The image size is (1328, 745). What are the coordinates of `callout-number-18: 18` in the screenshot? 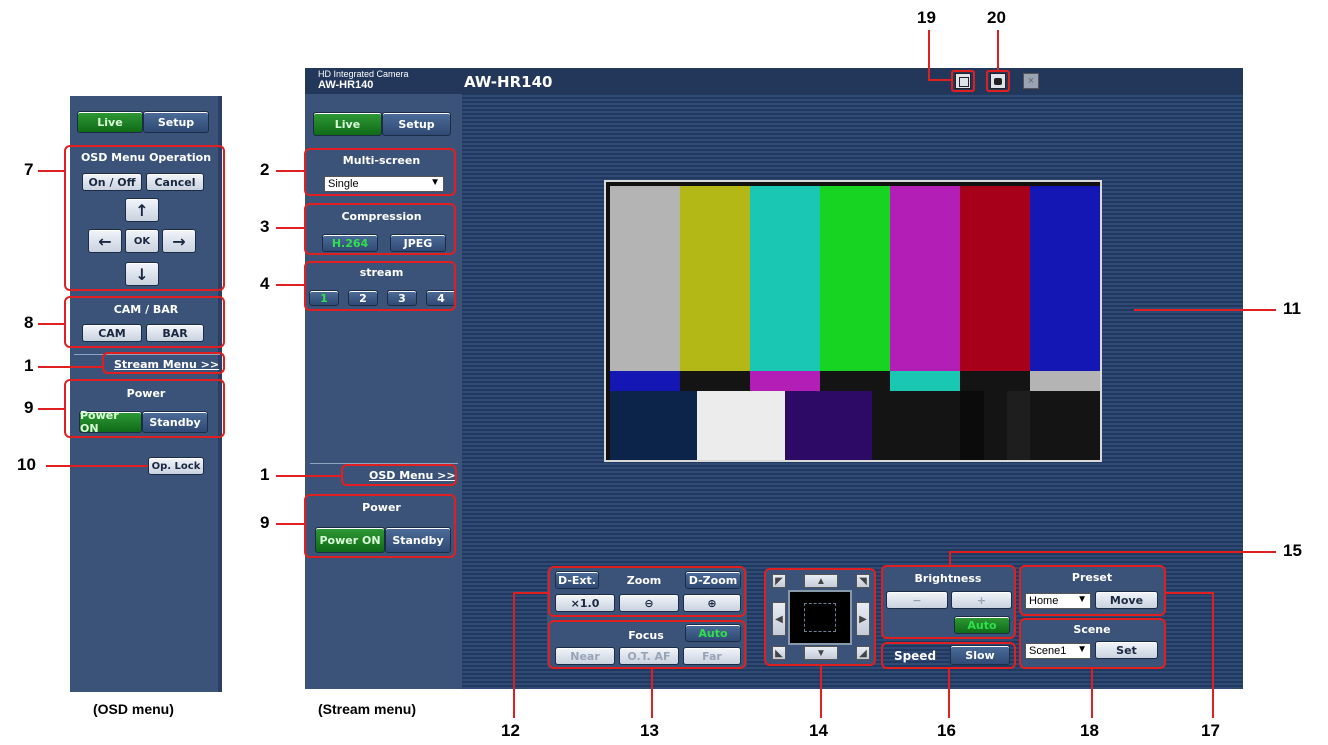 It's located at (1089, 730).